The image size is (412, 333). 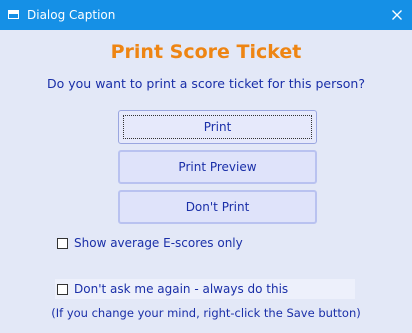 What do you see at coordinates (206, 52) in the screenshot?
I see `dialog-heading: Print Score Ticket` at bounding box center [206, 52].